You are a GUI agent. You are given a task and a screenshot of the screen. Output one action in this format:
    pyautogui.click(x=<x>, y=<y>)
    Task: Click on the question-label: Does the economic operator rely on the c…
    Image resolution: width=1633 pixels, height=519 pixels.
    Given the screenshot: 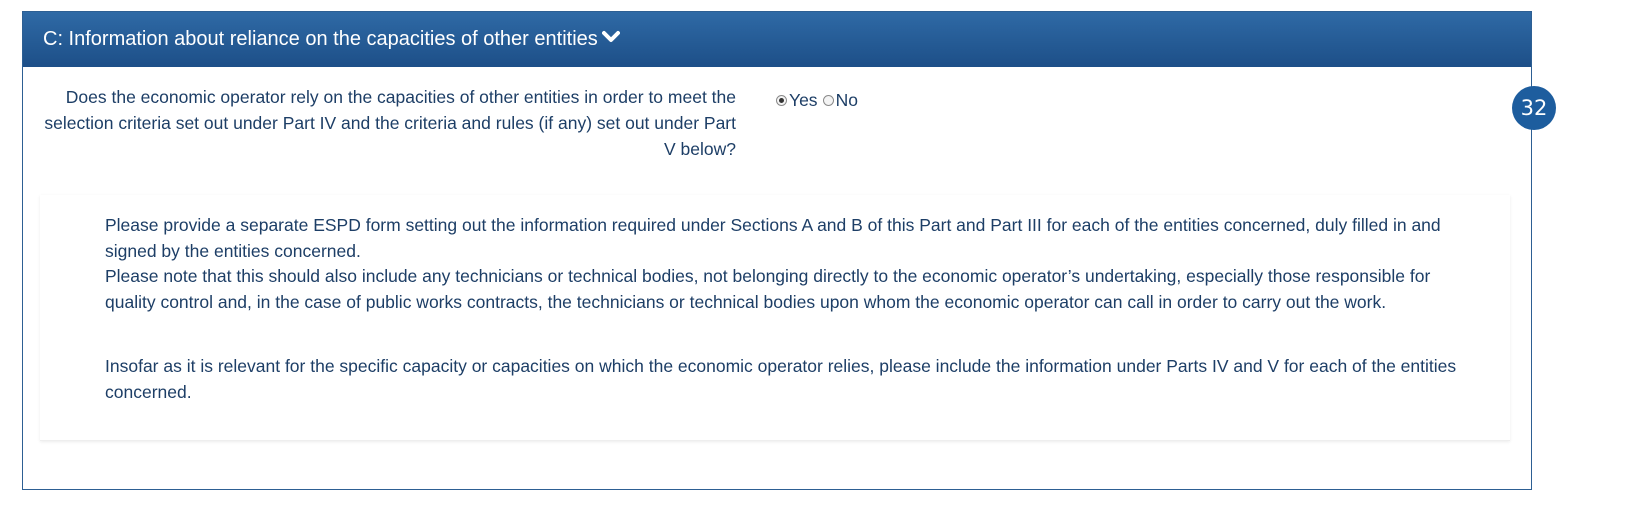 What is the action you would take?
    pyautogui.click(x=390, y=123)
    